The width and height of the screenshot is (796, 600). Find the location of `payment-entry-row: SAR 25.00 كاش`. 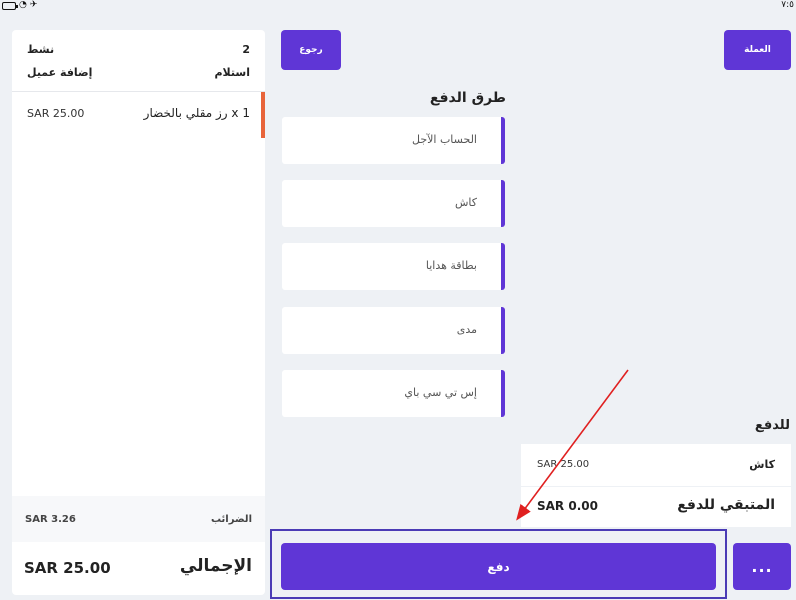

payment-entry-row: SAR 25.00 كاش is located at coordinates (656, 465).